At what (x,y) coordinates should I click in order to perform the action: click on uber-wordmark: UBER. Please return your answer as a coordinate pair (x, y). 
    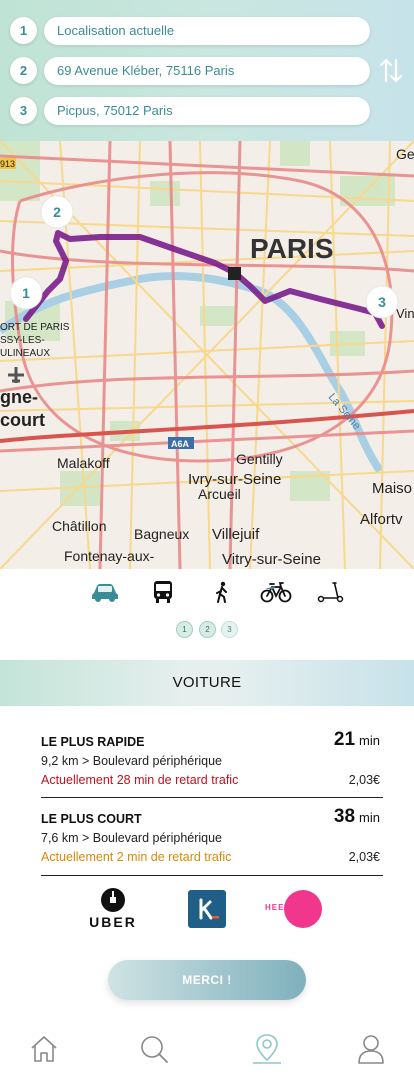
    Looking at the image, I should click on (113, 922).